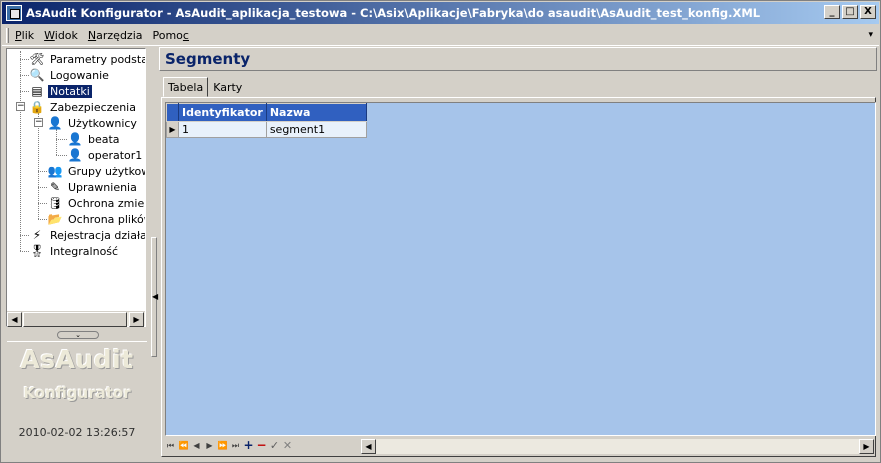  Describe the element at coordinates (209, 445) in the screenshot. I see `next-record-button: ▶` at that location.